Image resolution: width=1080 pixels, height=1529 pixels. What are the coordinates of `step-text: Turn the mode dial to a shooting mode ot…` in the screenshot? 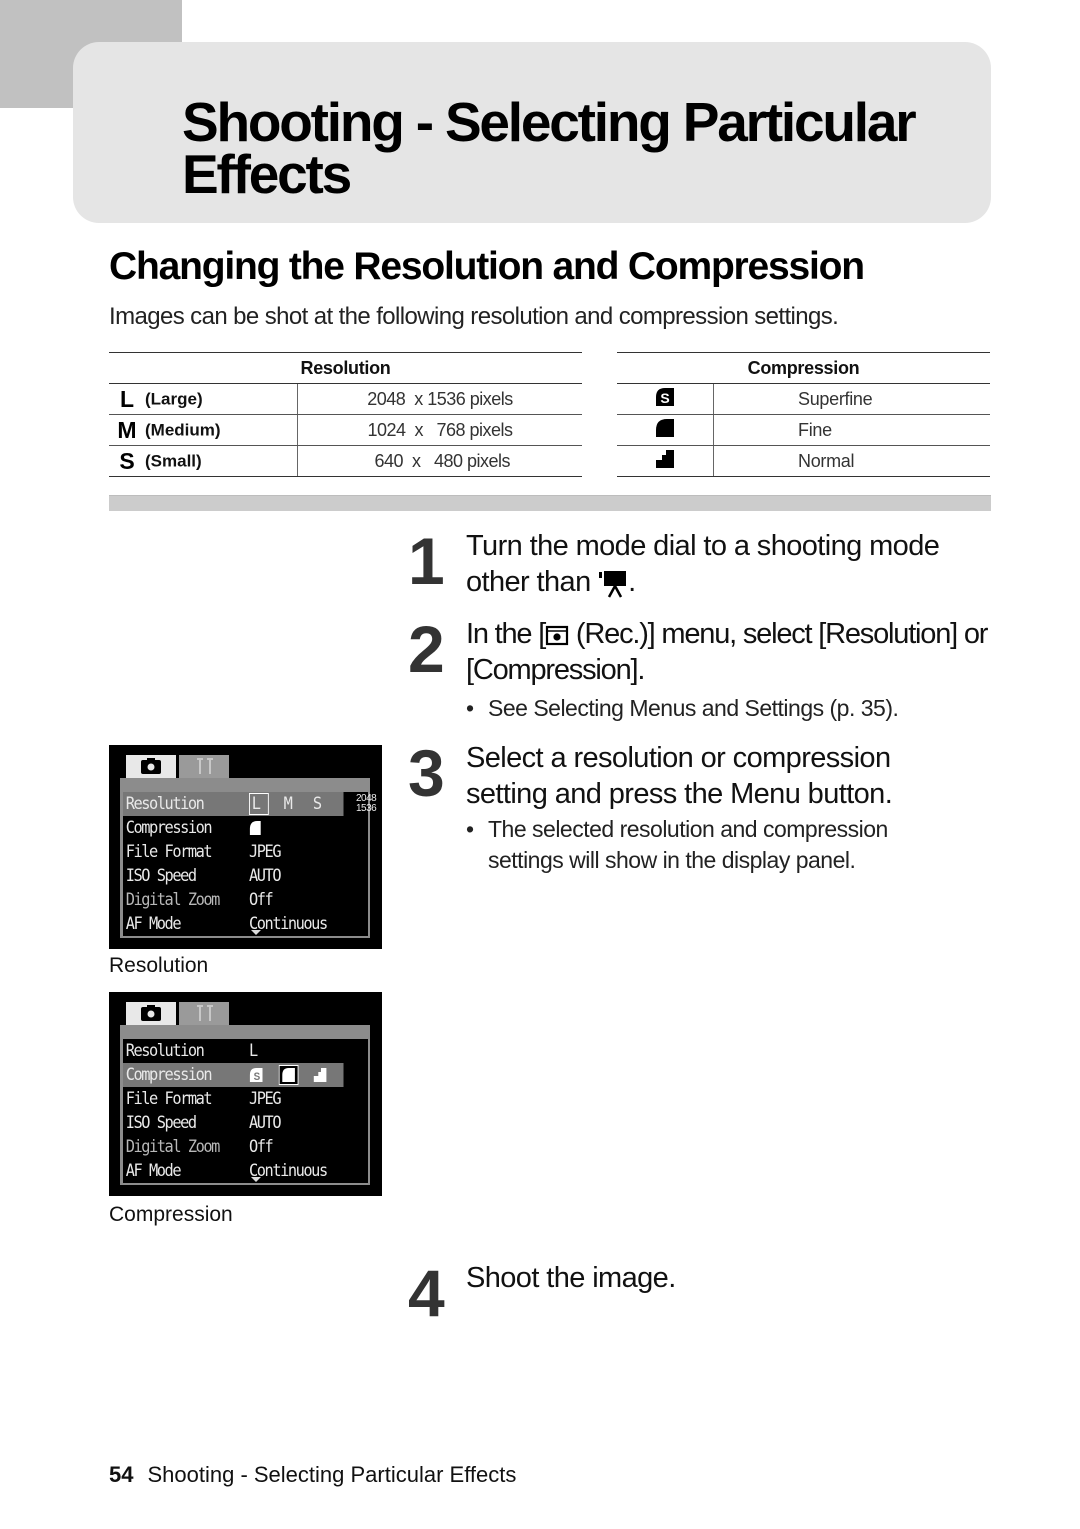 It's located at (736, 564).